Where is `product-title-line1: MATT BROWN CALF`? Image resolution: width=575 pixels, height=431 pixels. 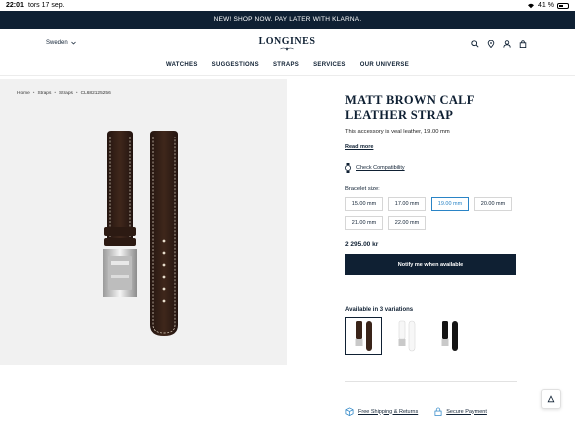 product-title-line1: MATT BROWN CALF is located at coordinates (410, 100).